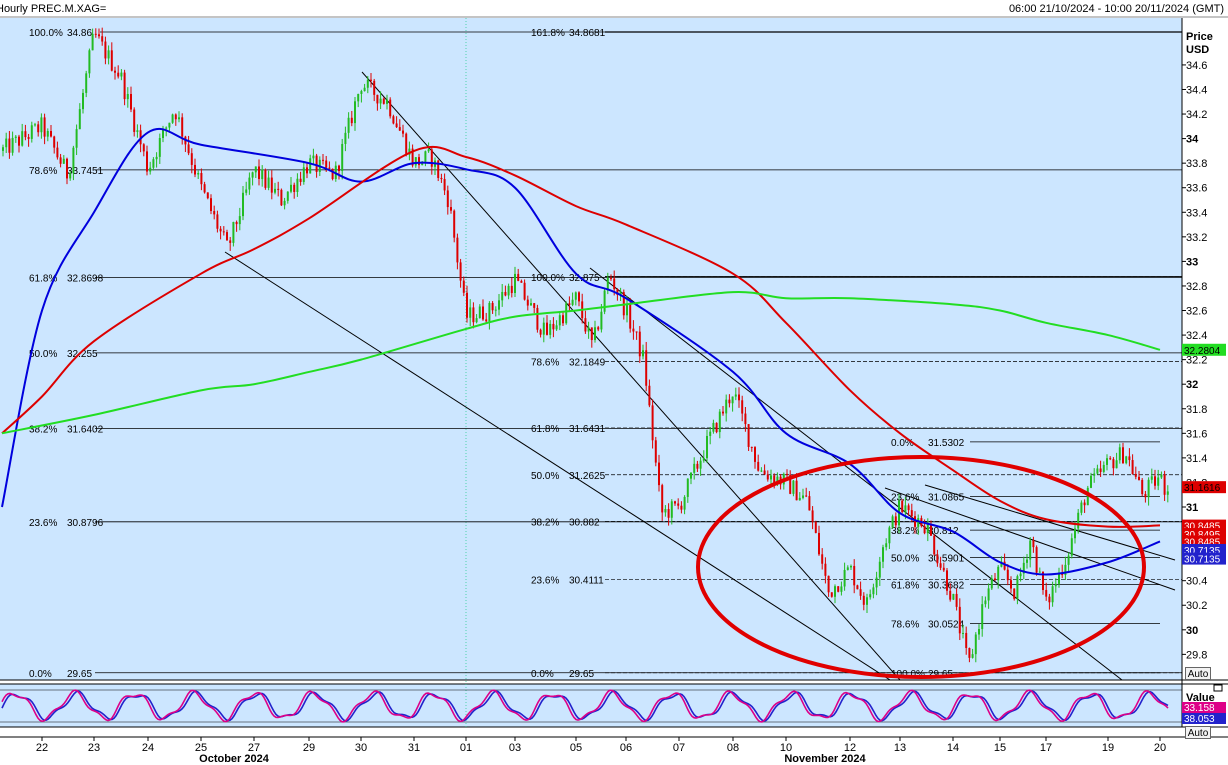  I want to click on date-tick-label: 30, so click(361, 748).